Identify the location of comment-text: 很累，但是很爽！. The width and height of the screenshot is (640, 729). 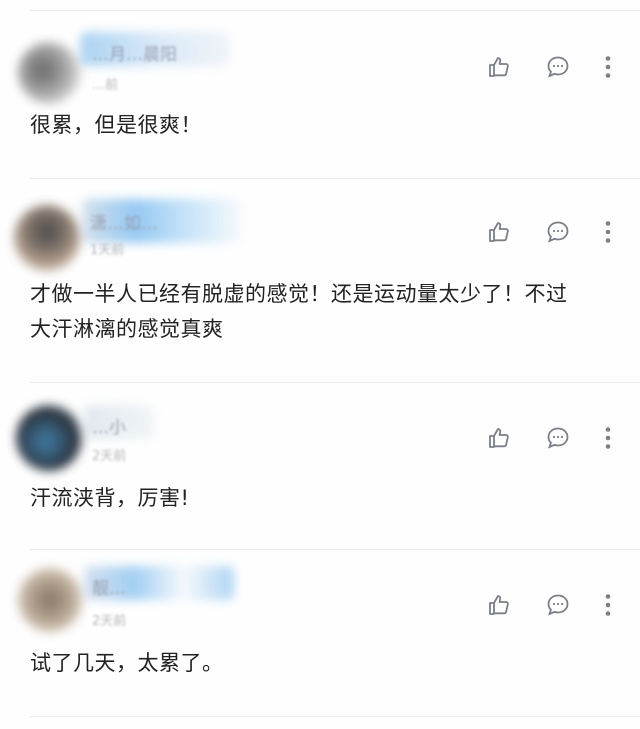
(116, 125).